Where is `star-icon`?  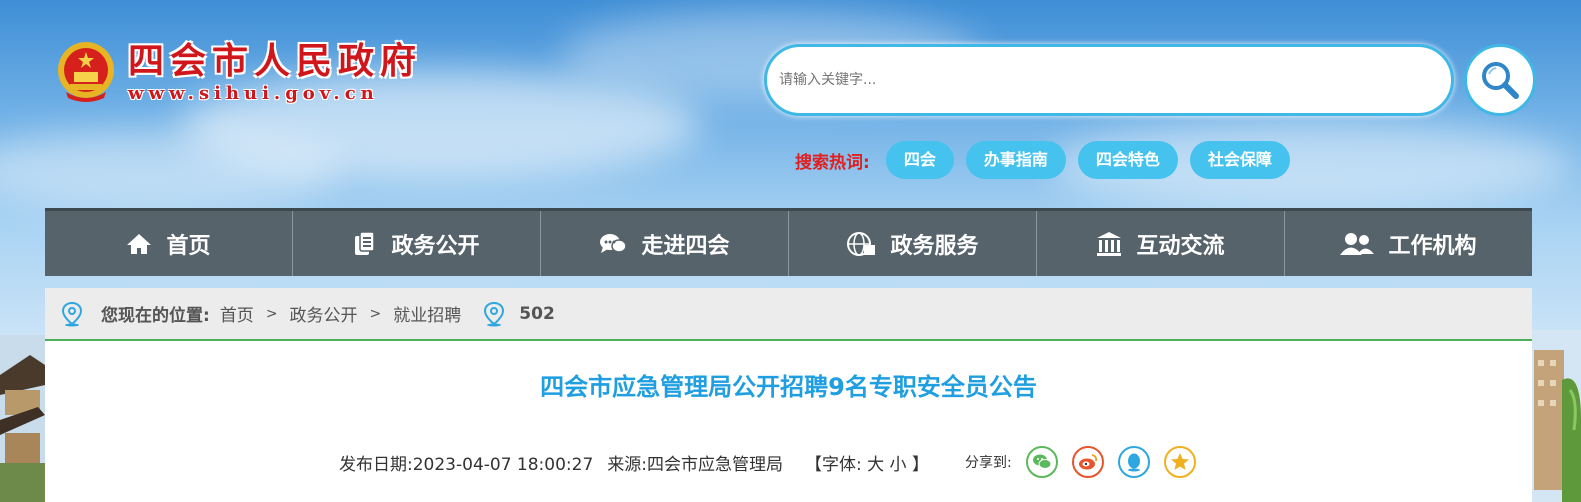
star-icon is located at coordinates (1179, 461).